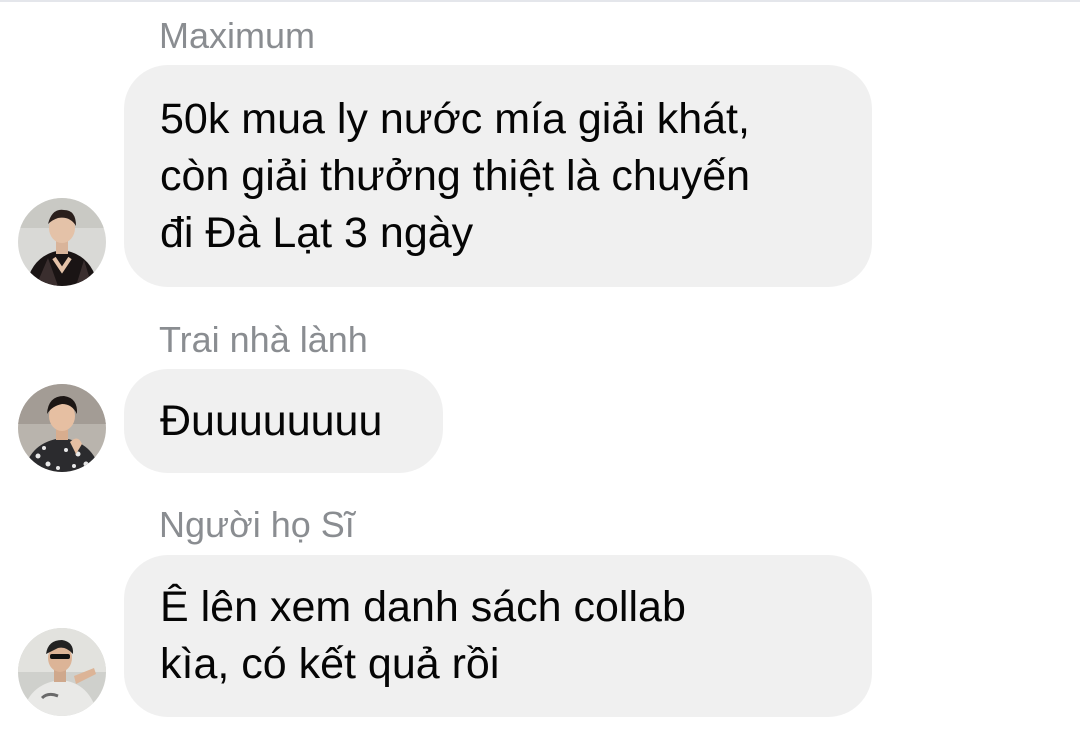 The image size is (1080, 744). I want to click on sender-name: Trai nhà lành, so click(263, 339).